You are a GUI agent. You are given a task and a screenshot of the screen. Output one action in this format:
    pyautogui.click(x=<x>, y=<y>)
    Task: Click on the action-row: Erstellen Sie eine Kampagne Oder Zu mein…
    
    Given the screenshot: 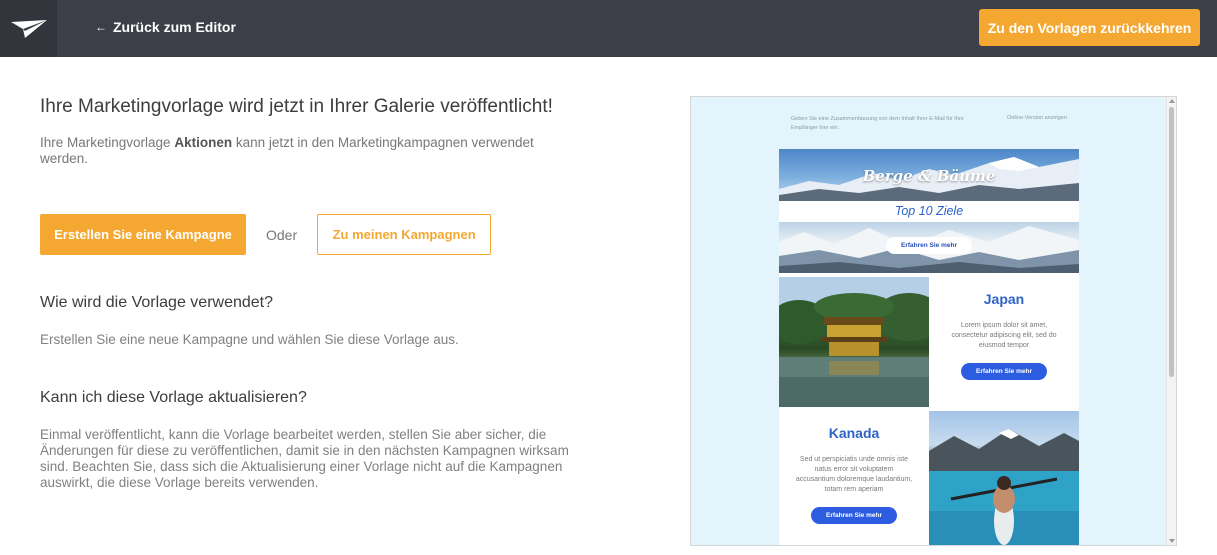 What is the action you would take?
    pyautogui.click(x=266, y=234)
    